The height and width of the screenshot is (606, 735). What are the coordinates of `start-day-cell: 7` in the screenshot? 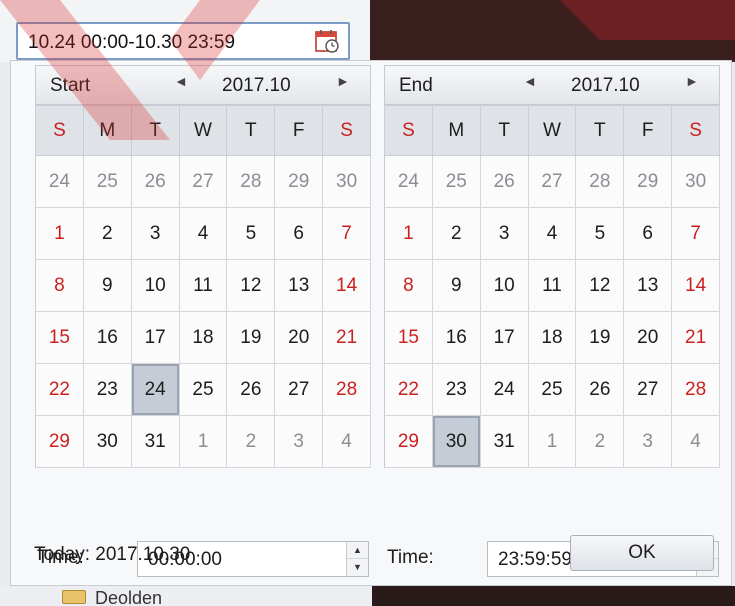 It's located at (347, 234).